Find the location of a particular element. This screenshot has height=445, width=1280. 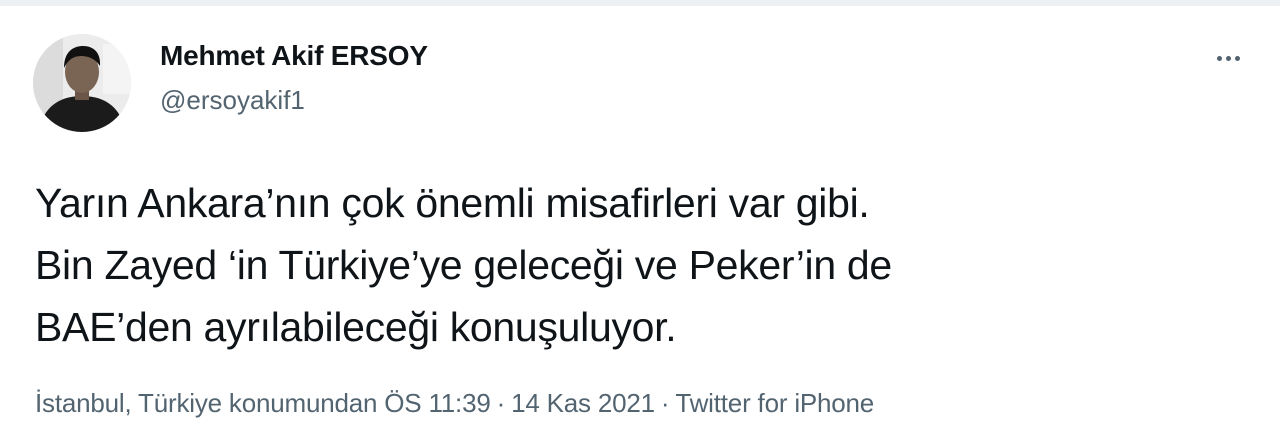

tweet-location: İstanbul, Türkiye konumundan is located at coordinates (206, 403).